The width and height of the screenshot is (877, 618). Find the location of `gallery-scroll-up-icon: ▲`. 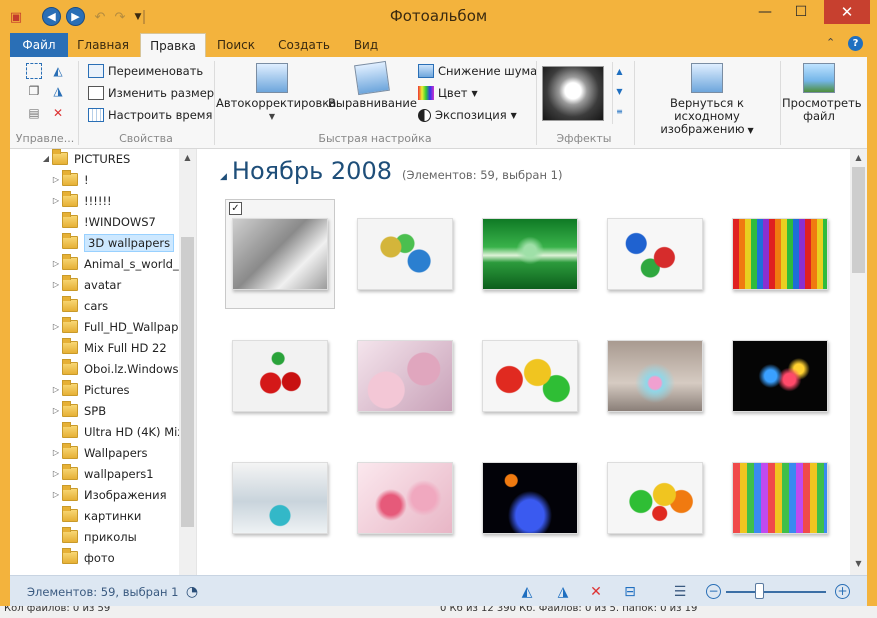

gallery-scroll-up-icon: ▲ is located at coordinates (858, 157).